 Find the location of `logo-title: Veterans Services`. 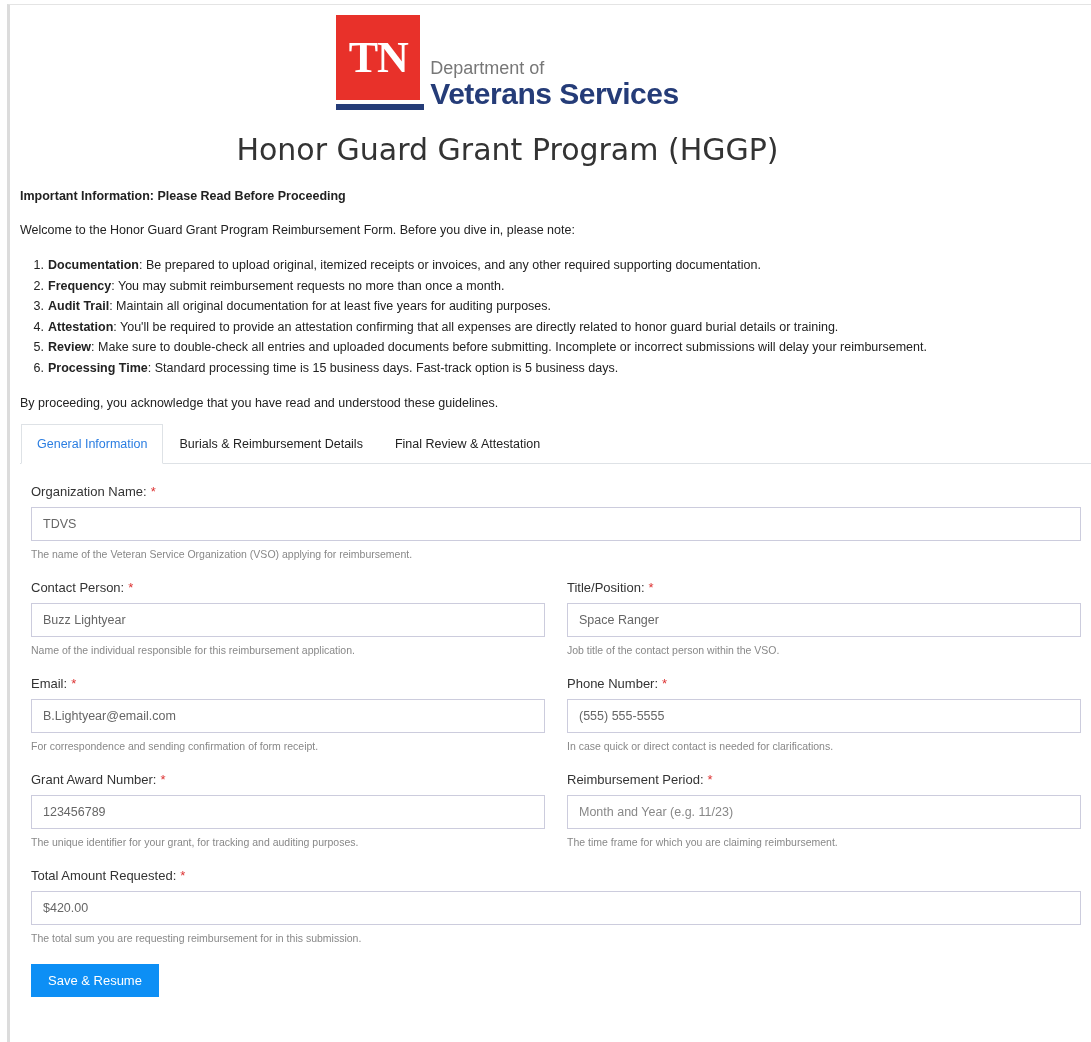

logo-title: Veterans Services is located at coordinates (554, 94).